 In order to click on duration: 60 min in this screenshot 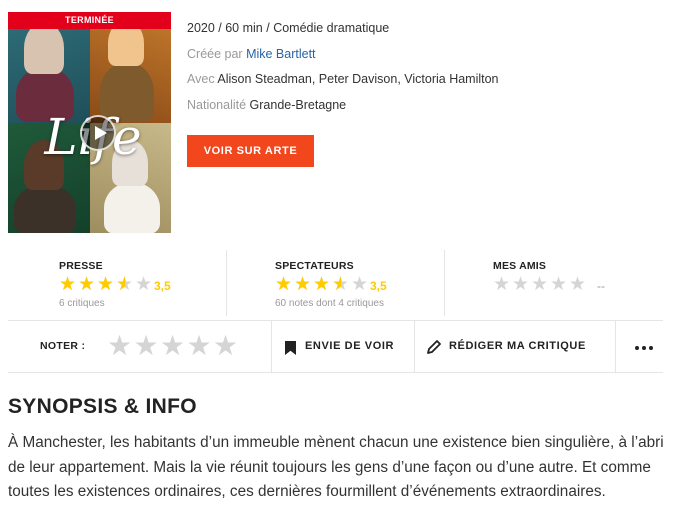, I will do `click(244, 28)`.